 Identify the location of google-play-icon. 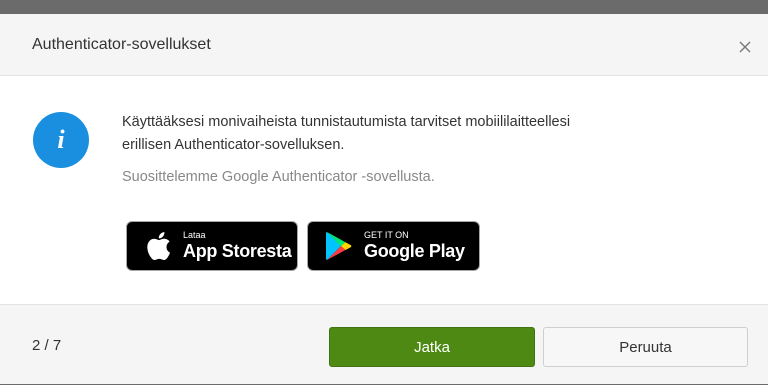
(339, 246).